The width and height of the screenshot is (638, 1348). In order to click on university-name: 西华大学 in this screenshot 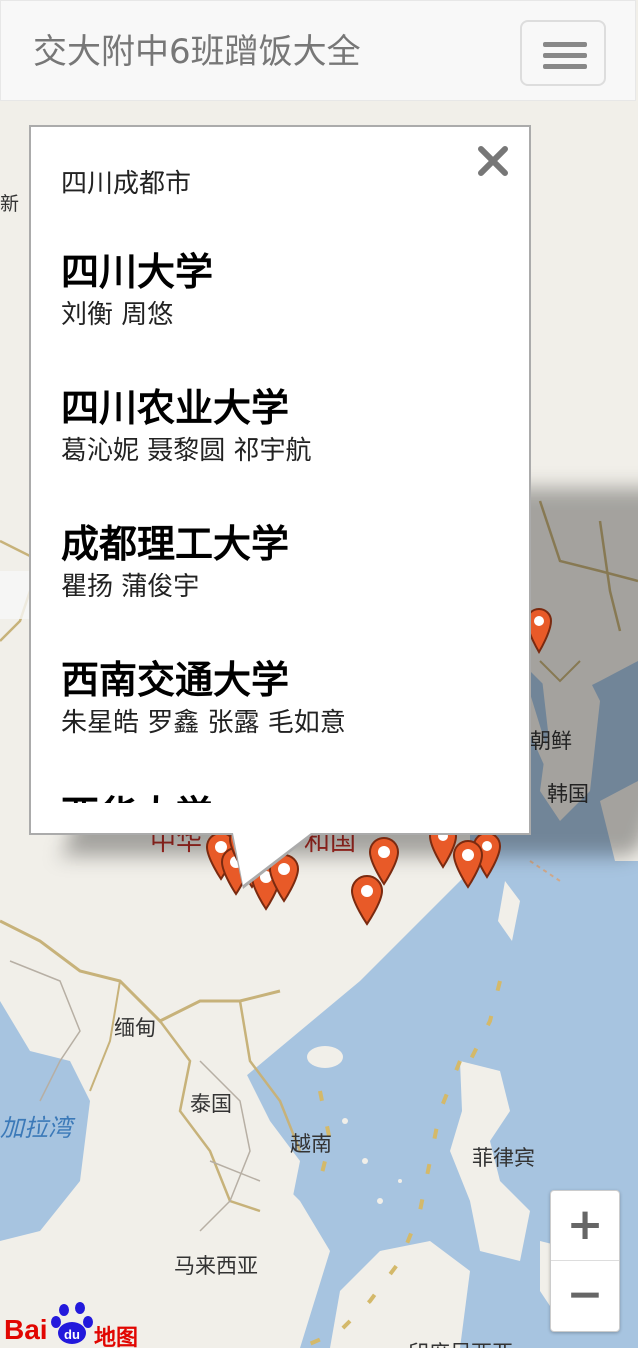, I will do `click(137, 796)`.